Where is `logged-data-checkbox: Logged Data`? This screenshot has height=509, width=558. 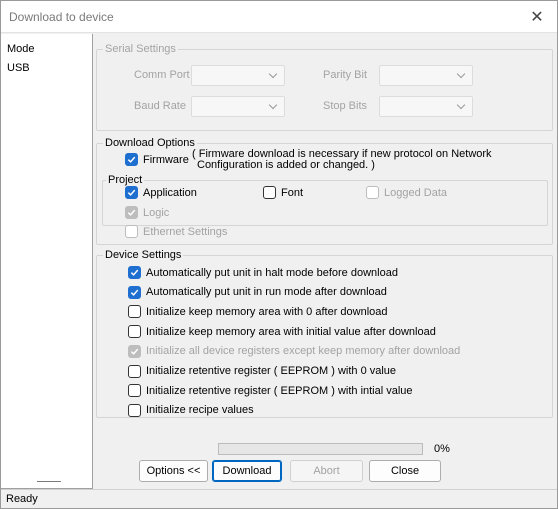 logged-data-checkbox: Logged Data is located at coordinates (406, 192).